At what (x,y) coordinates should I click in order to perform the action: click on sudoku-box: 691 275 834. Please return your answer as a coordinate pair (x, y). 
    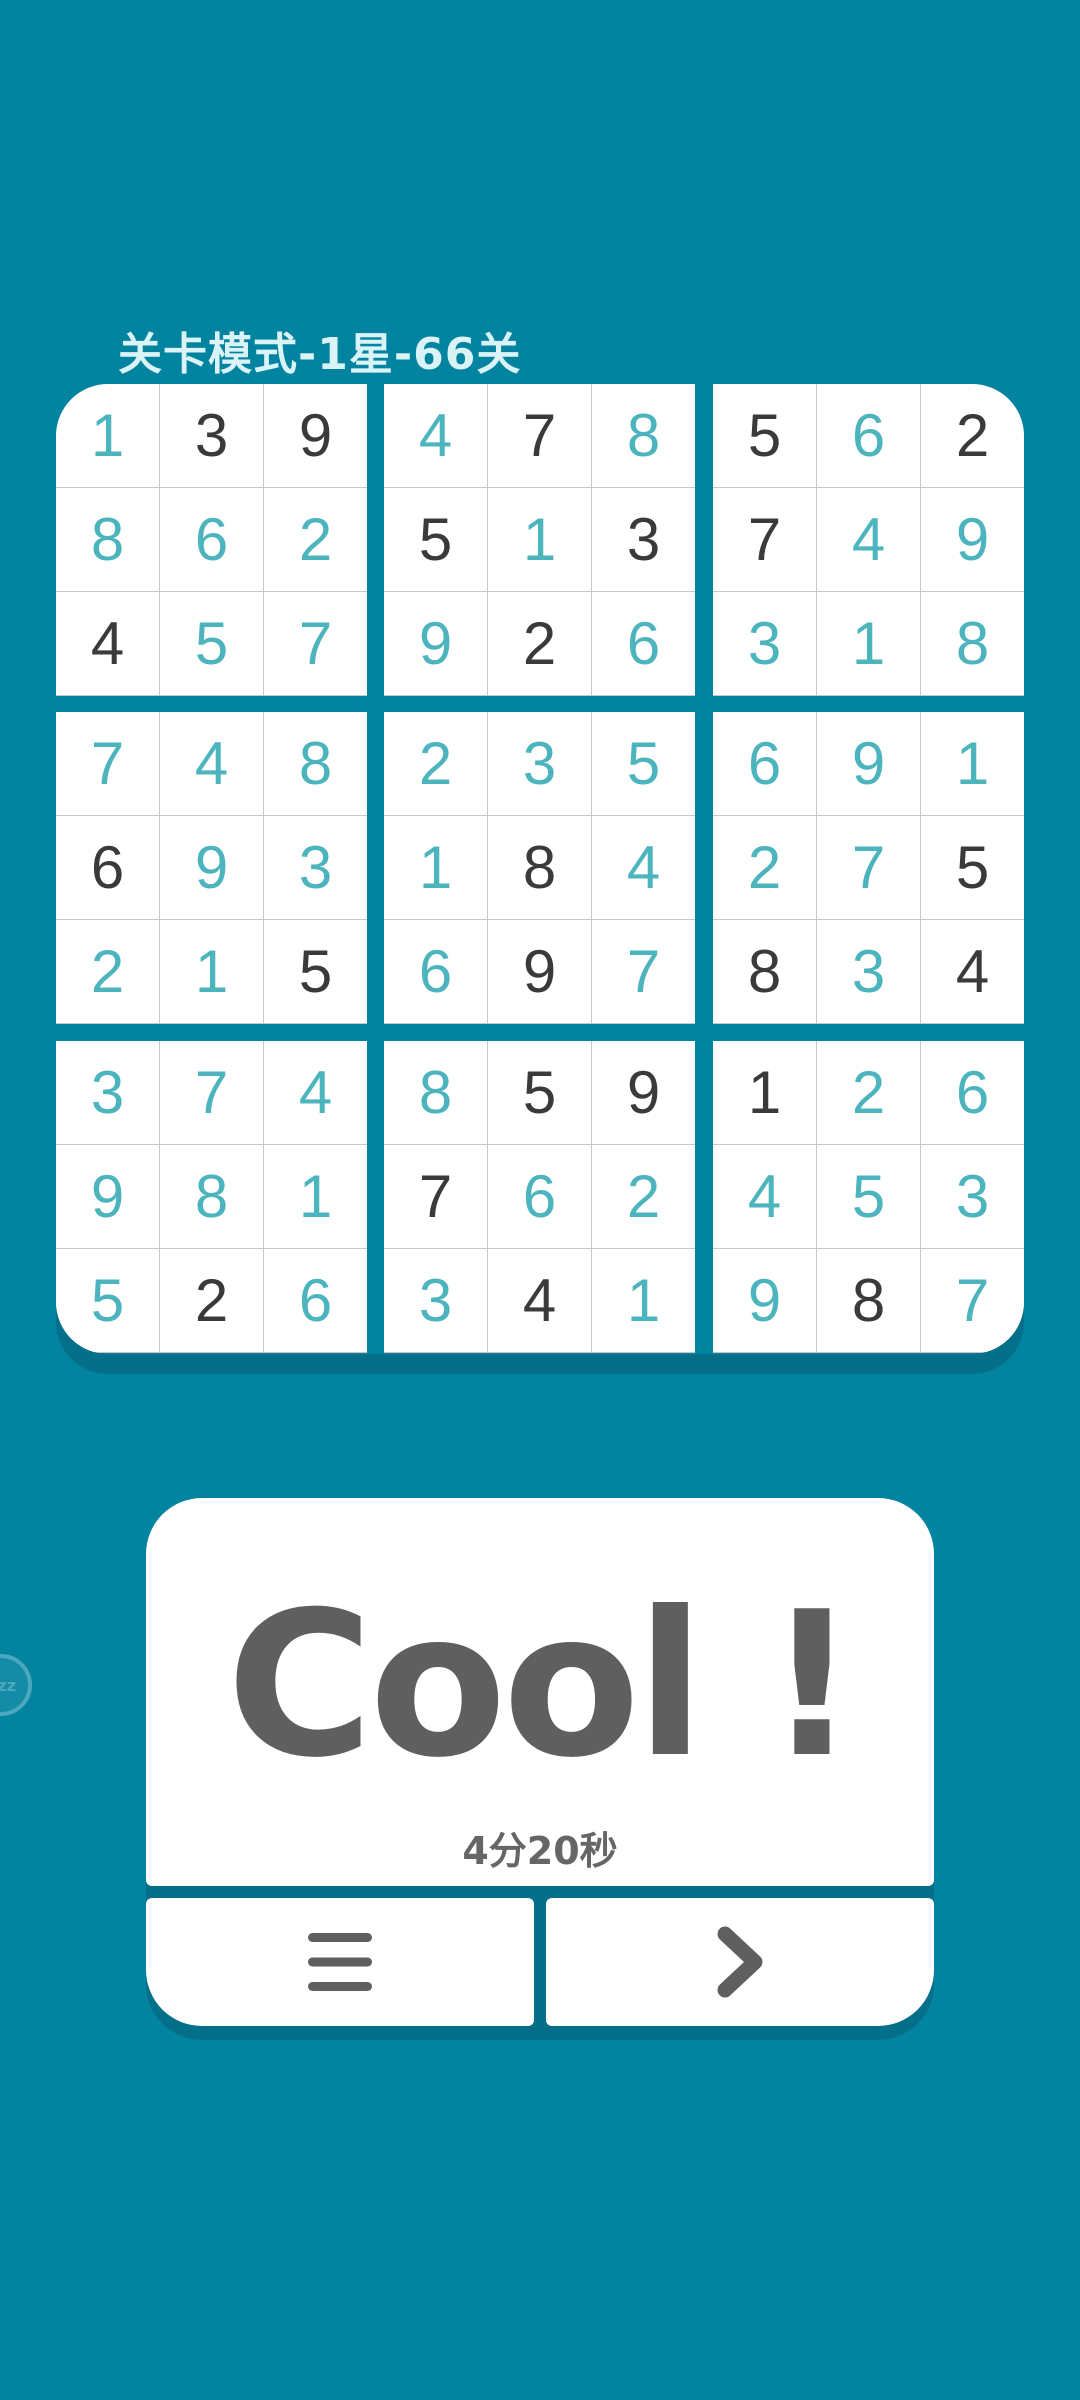
    Looking at the image, I should click on (868, 868).